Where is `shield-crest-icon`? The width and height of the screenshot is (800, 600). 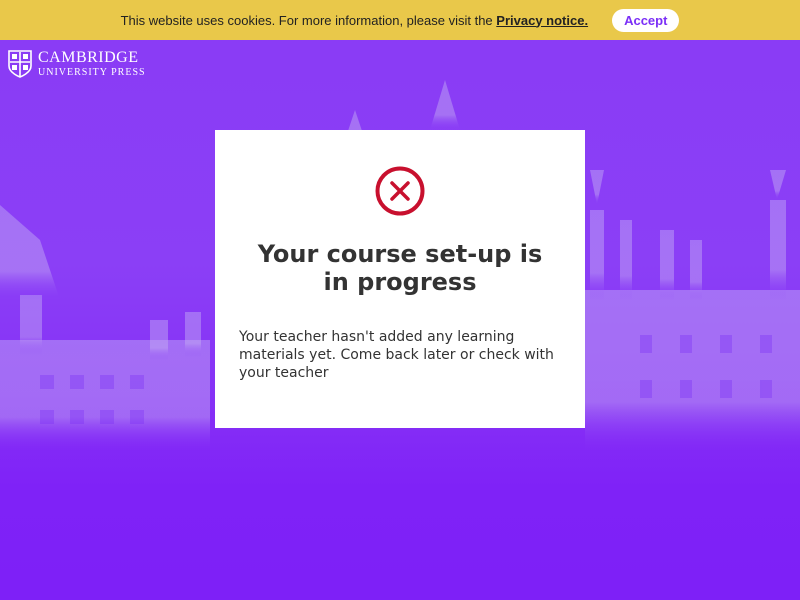 shield-crest-icon is located at coordinates (20, 64).